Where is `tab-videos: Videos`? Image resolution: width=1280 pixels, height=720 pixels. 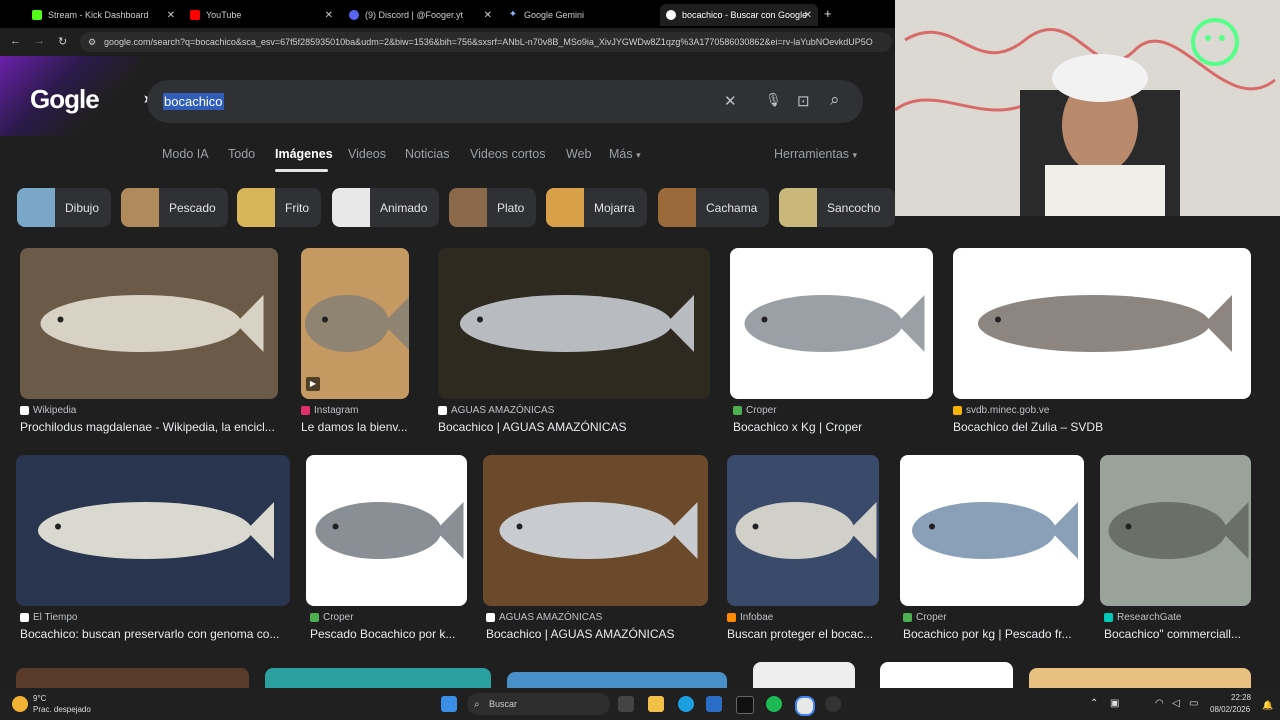
tab-videos: Videos is located at coordinates (367, 154).